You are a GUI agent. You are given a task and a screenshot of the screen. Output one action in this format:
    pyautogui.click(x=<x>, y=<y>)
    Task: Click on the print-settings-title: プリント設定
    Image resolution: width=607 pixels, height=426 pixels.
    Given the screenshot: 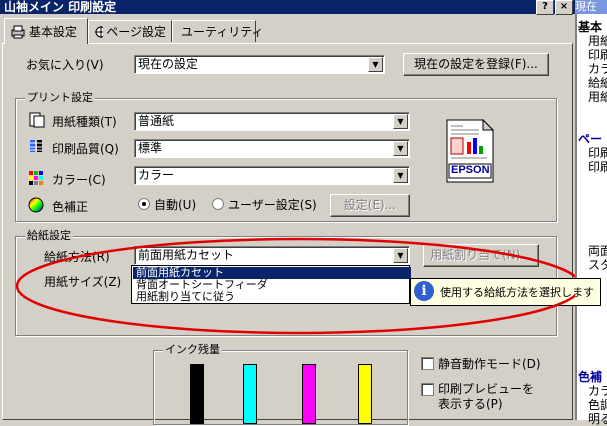 What is the action you would take?
    pyautogui.click(x=60, y=97)
    